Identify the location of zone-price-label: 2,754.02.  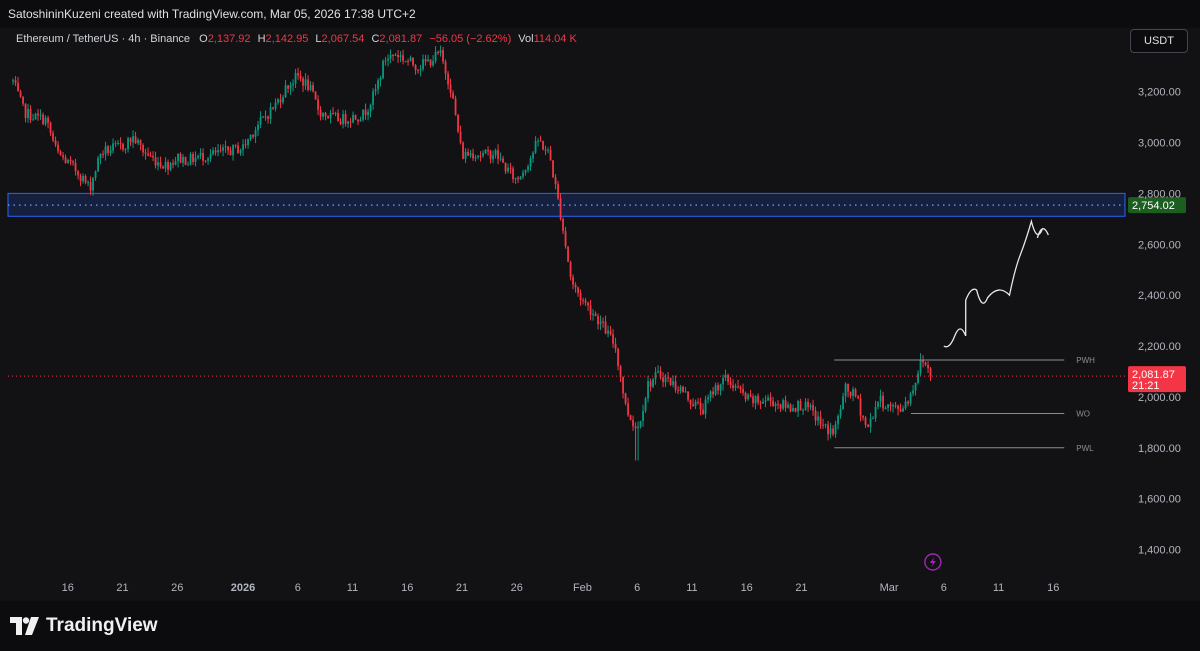
(1153, 206).